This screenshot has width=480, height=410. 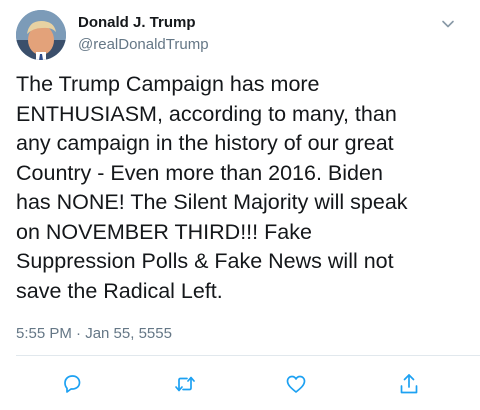 I want to click on retweet-icon, so click(x=185, y=384).